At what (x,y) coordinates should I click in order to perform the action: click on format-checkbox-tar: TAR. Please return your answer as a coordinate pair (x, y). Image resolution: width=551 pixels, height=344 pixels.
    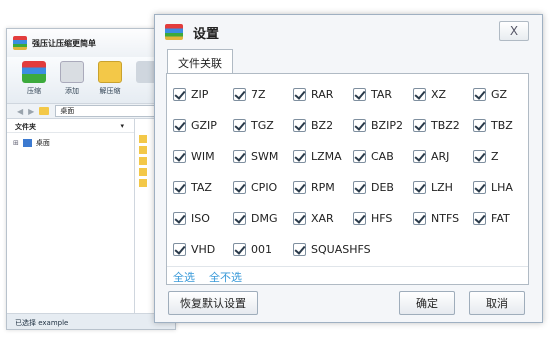
    Looking at the image, I should click on (372, 94).